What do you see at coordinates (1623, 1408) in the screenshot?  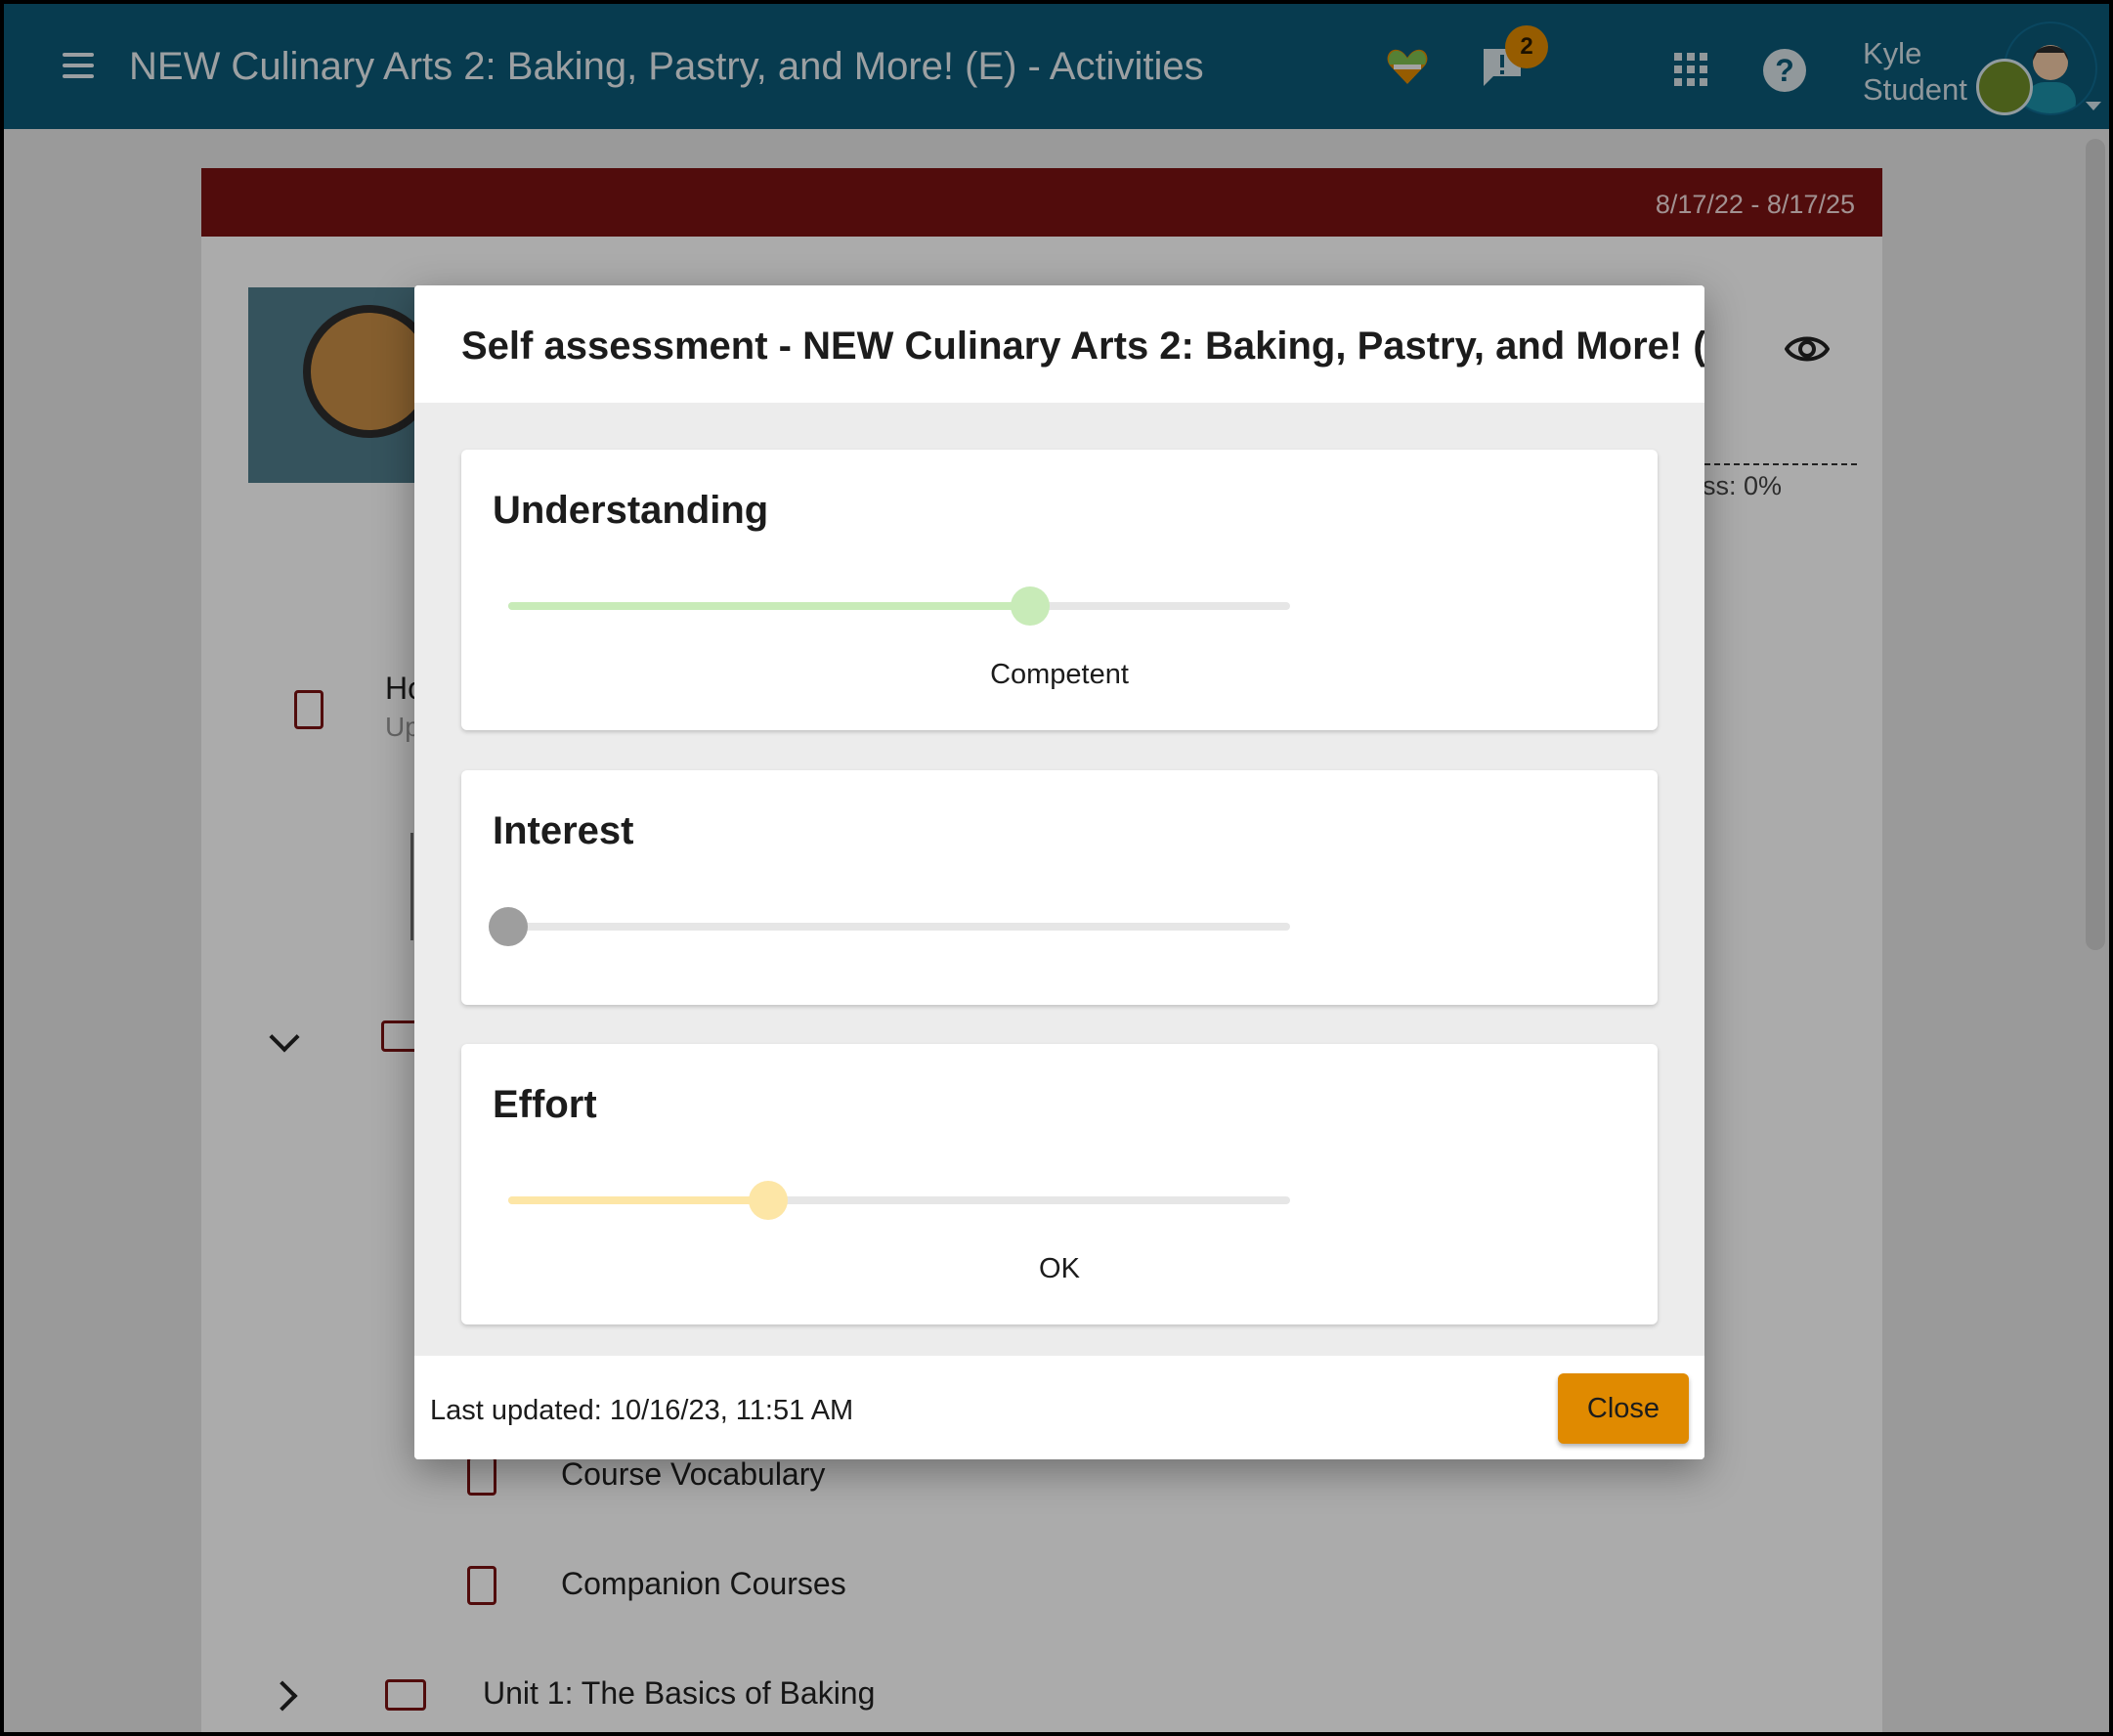 I see `close-button: Close` at bounding box center [1623, 1408].